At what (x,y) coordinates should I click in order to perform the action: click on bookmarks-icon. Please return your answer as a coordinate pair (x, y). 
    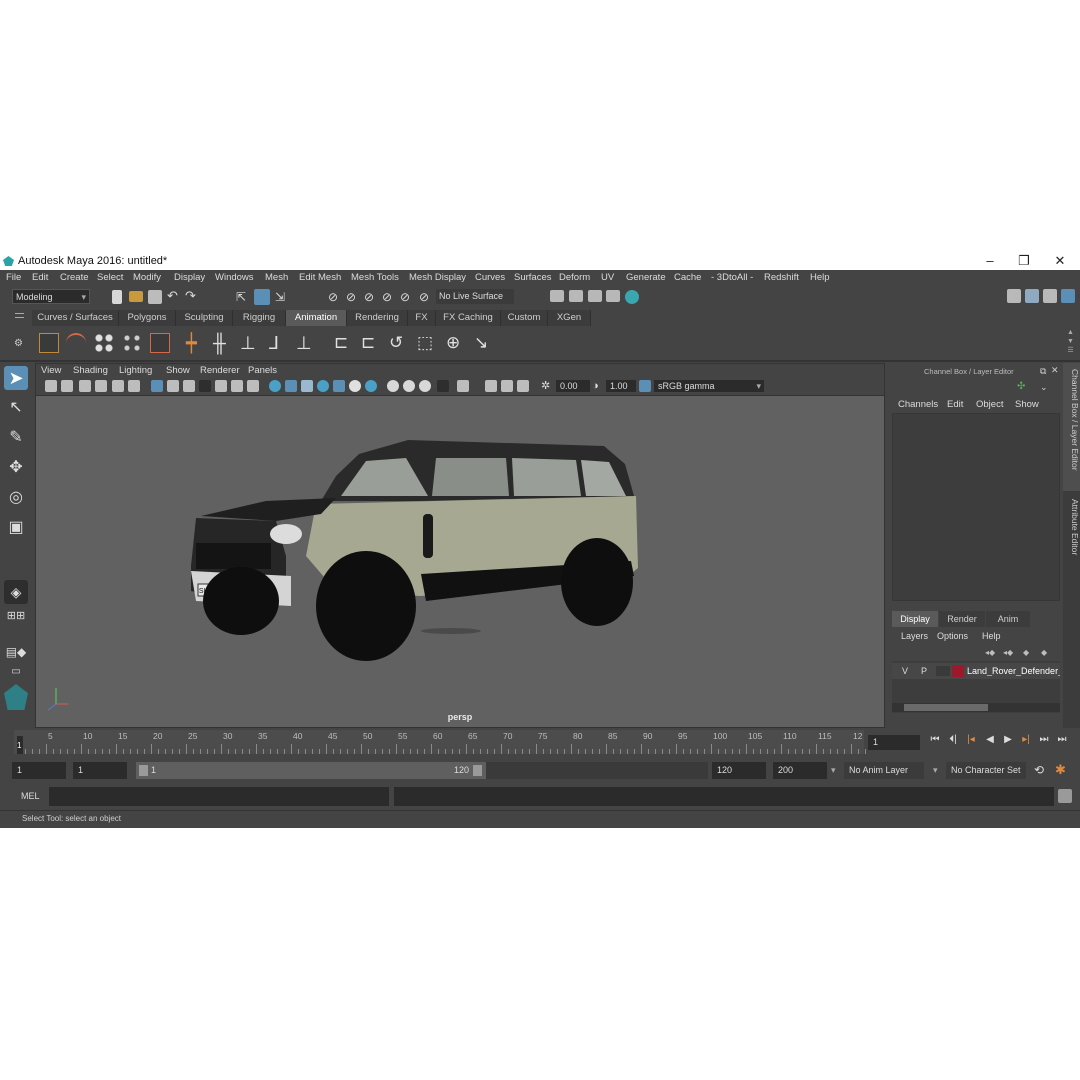
    Looking at the image, I should click on (85, 386).